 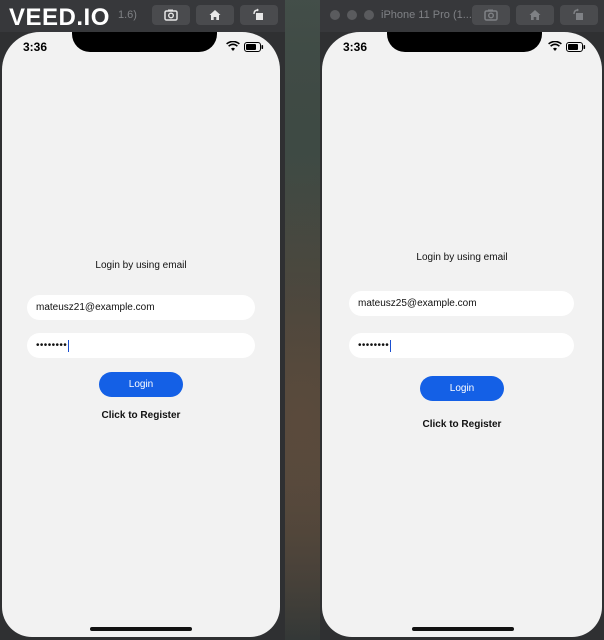 What do you see at coordinates (369, 15) in the screenshot?
I see `zoom-window-button` at bounding box center [369, 15].